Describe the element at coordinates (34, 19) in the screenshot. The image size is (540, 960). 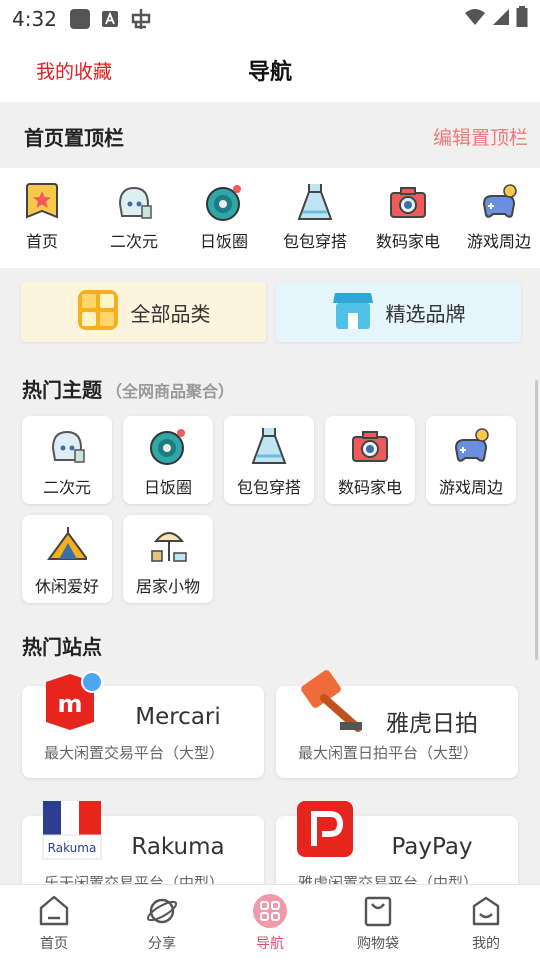
I see `status-time: 4:32` at that location.